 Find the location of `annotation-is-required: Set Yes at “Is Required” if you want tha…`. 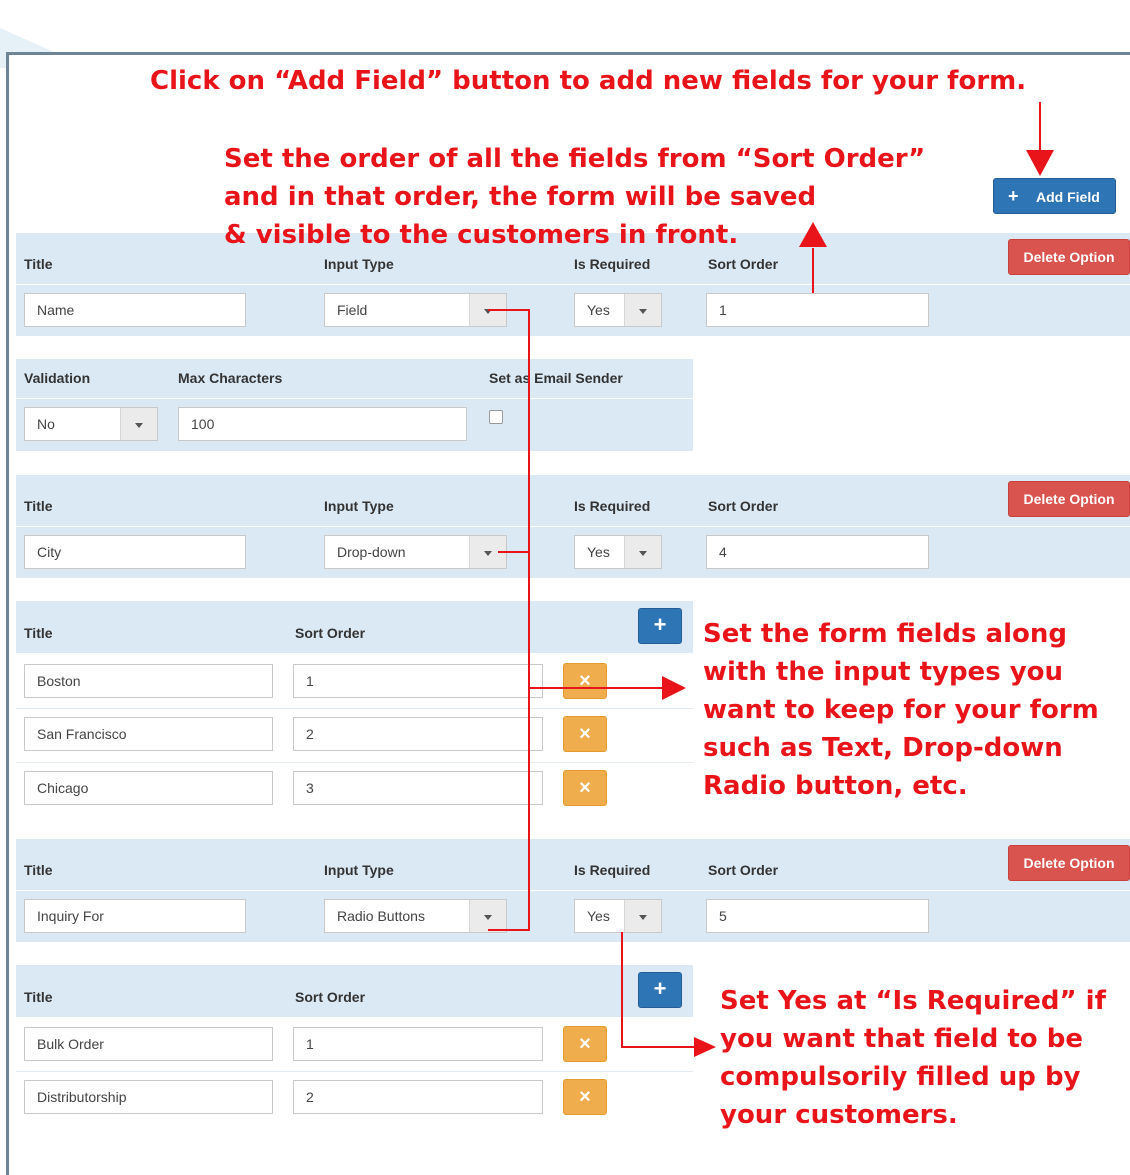

annotation-is-required: Set Yes at “Is Required” if you want tha… is located at coordinates (913, 1058).